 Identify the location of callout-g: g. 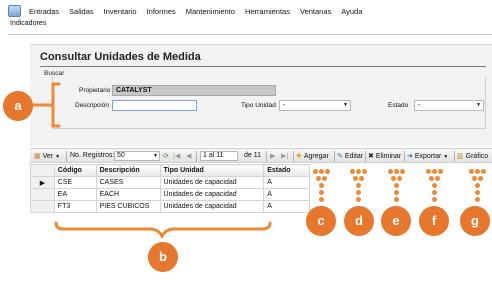
(475, 221).